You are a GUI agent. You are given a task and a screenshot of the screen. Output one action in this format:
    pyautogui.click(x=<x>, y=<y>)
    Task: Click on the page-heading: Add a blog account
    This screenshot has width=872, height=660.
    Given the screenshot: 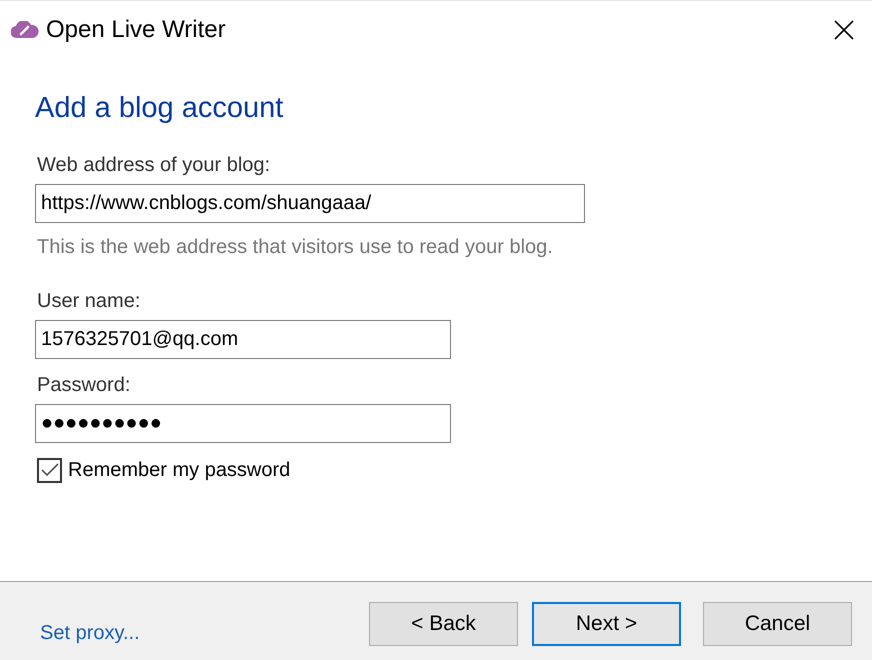 What is the action you would take?
    pyautogui.click(x=159, y=108)
    